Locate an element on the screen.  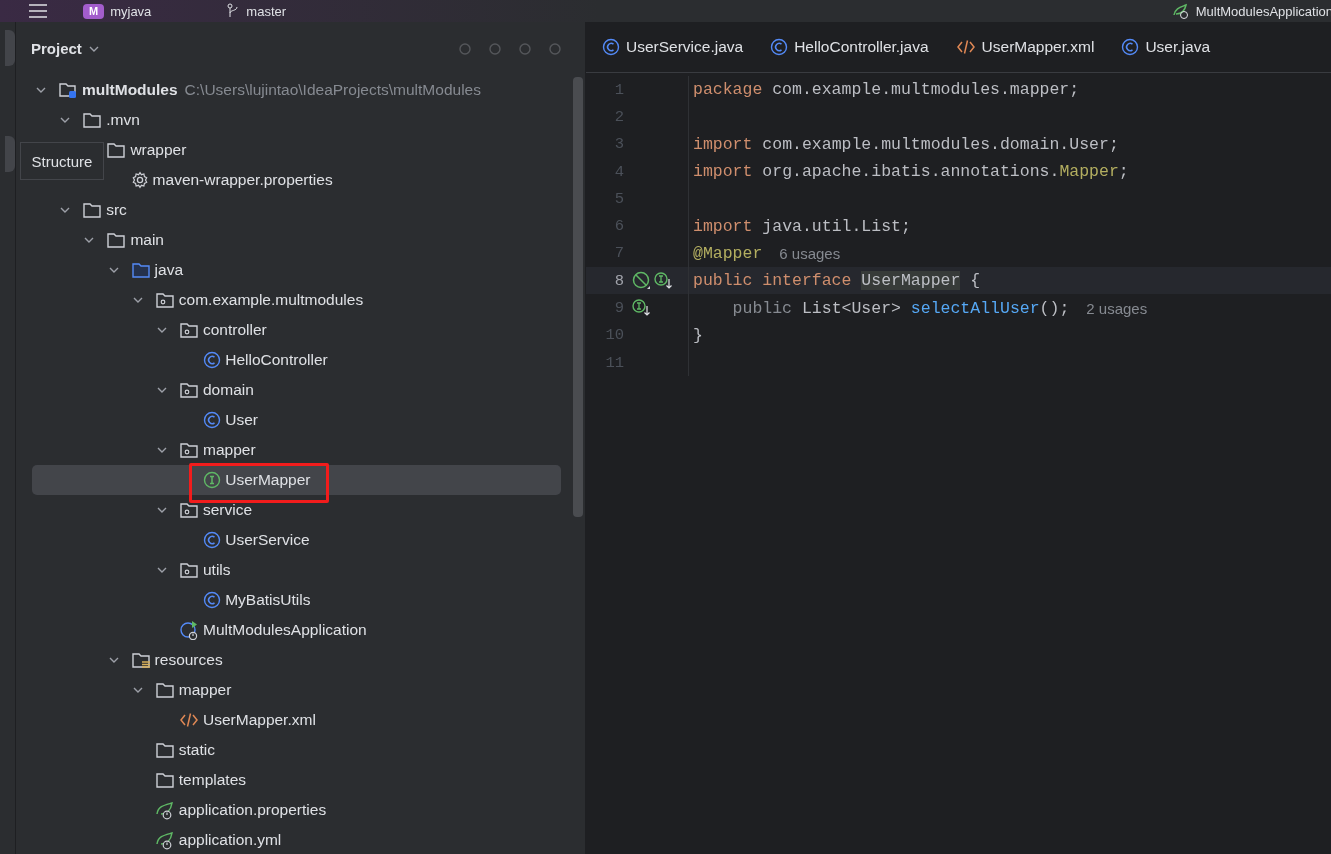
tree-item-label: application.yml is located at coordinates (230, 840).